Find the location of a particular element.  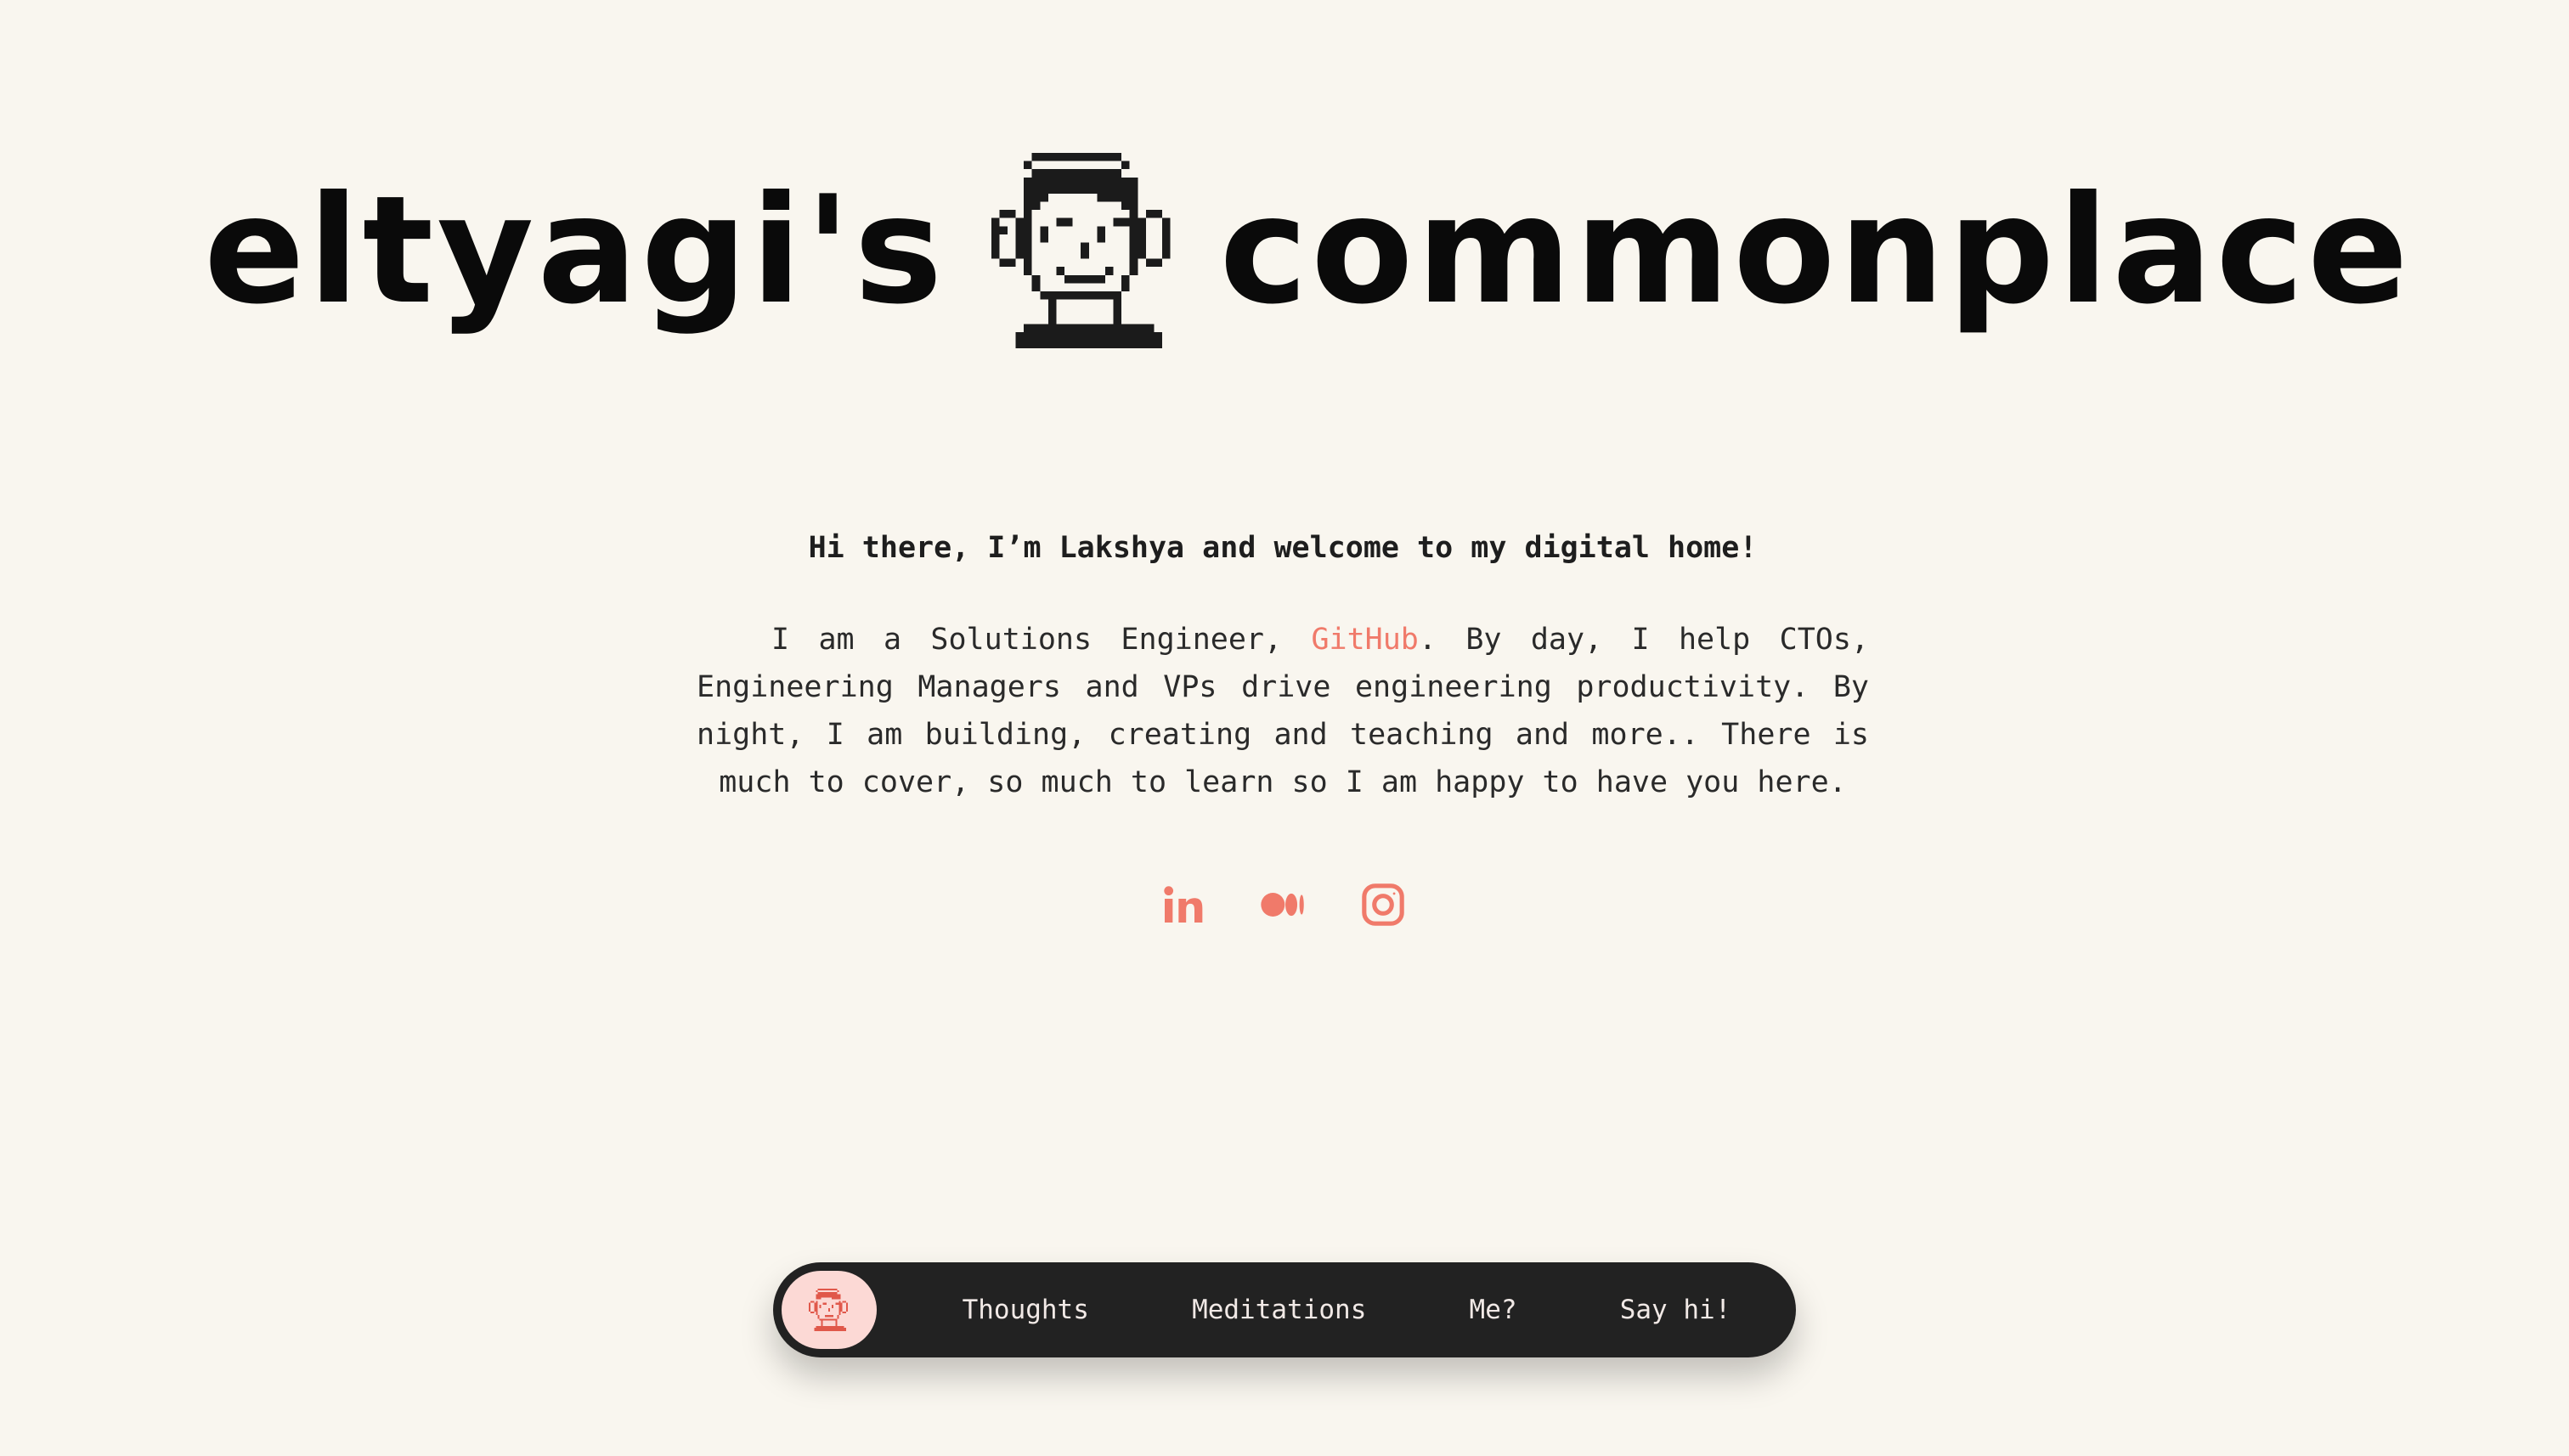

nav-item-me: Me? is located at coordinates (1494, 1310).